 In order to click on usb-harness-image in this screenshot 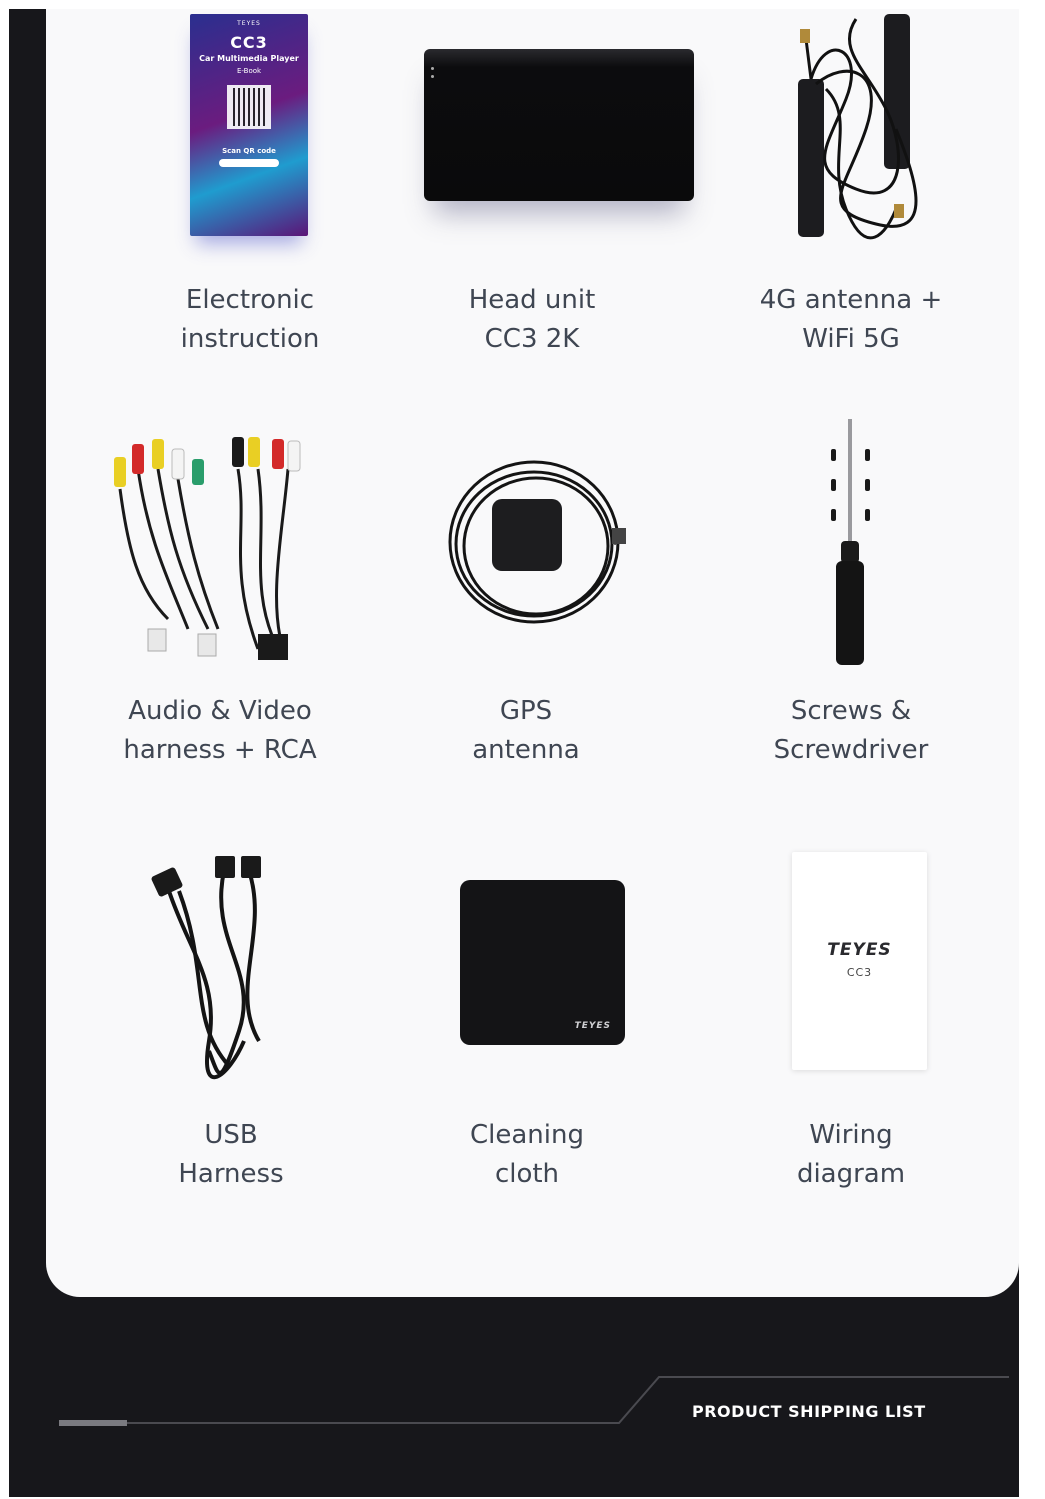, I will do `click(214, 966)`.